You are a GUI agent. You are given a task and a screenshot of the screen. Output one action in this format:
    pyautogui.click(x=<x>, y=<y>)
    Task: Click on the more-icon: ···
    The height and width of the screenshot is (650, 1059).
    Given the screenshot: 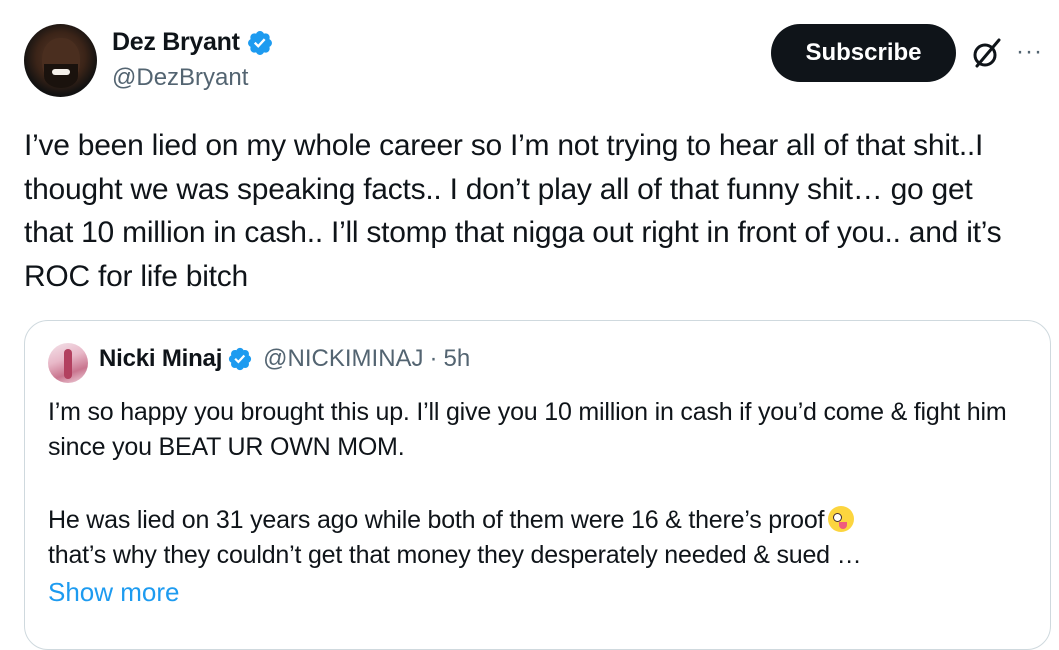 What is the action you would take?
    pyautogui.click(x=1029, y=52)
    